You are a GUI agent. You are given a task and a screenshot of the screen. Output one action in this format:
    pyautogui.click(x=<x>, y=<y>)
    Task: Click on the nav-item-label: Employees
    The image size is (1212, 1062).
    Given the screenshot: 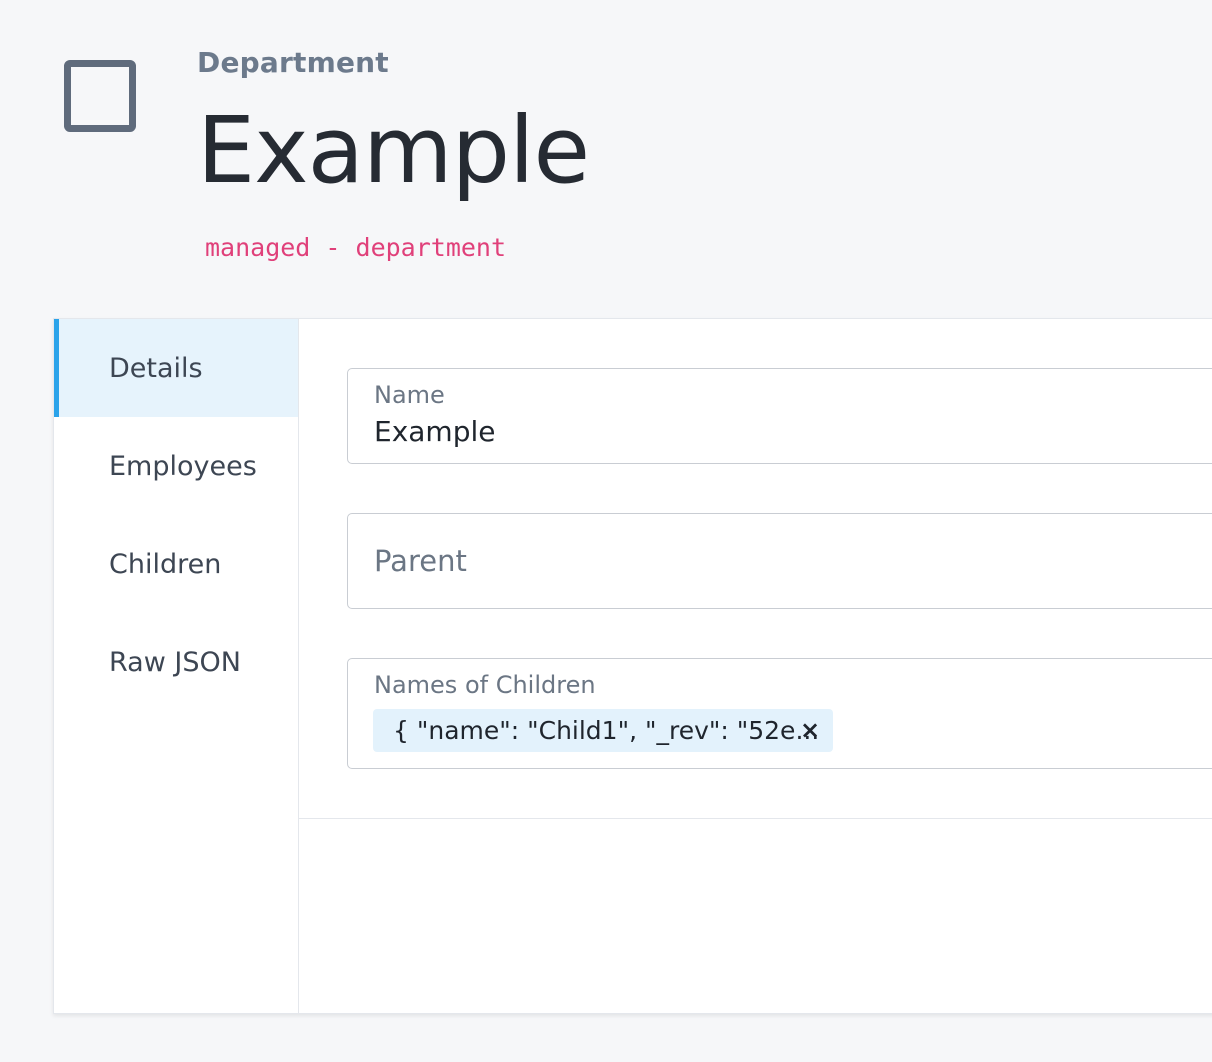 What is the action you would take?
    pyautogui.click(x=183, y=466)
    